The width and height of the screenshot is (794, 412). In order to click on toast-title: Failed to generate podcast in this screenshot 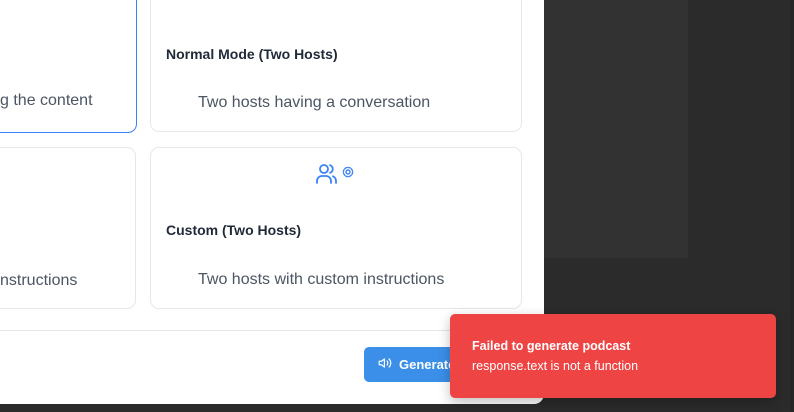, I will do `click(551, 346)`.